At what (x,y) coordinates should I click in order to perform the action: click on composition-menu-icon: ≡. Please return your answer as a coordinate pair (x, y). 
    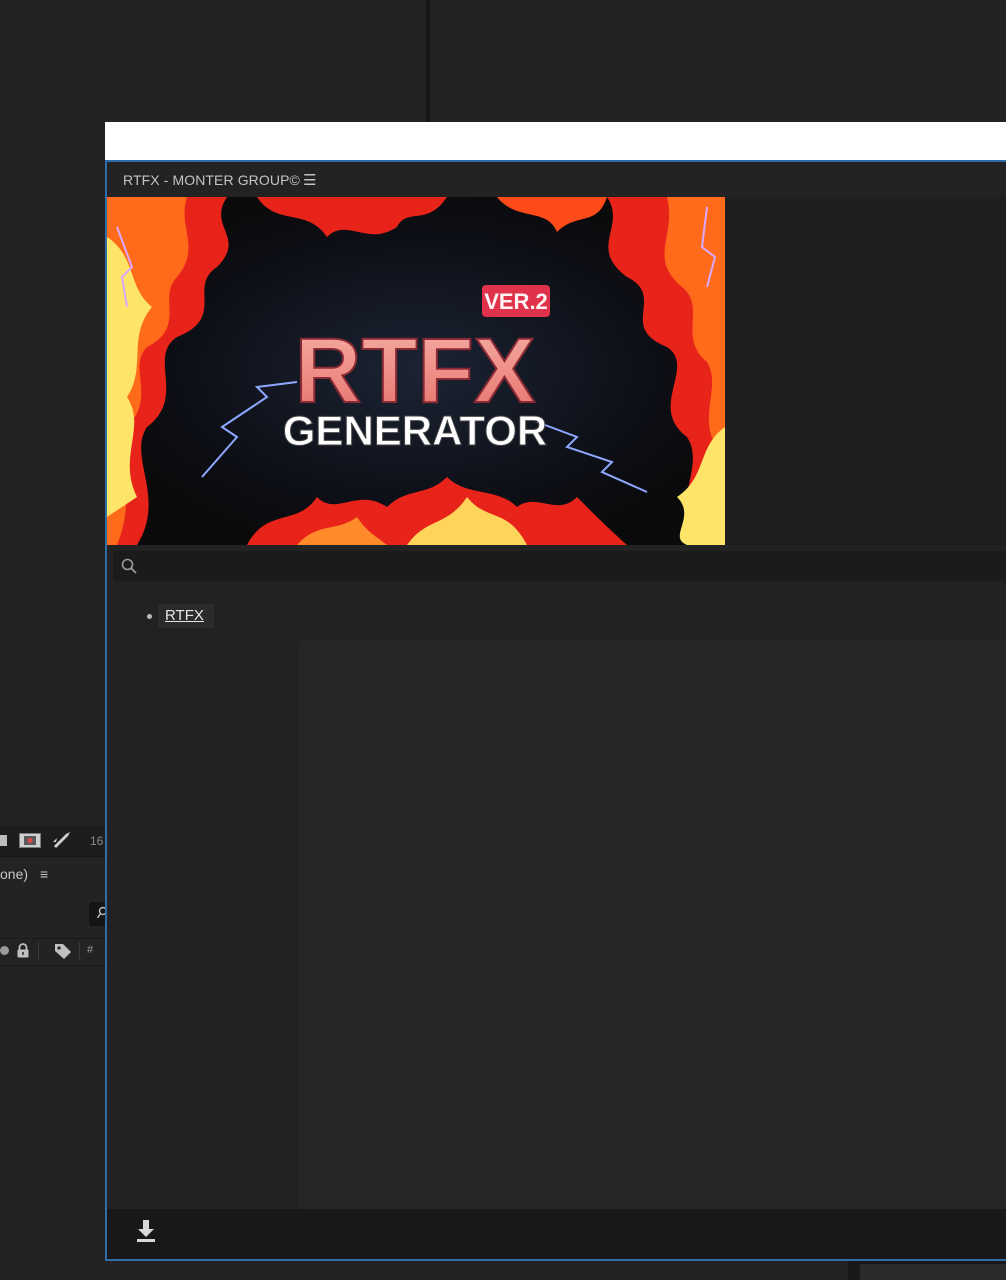
    Looking at the image, I should click on (44, 874).